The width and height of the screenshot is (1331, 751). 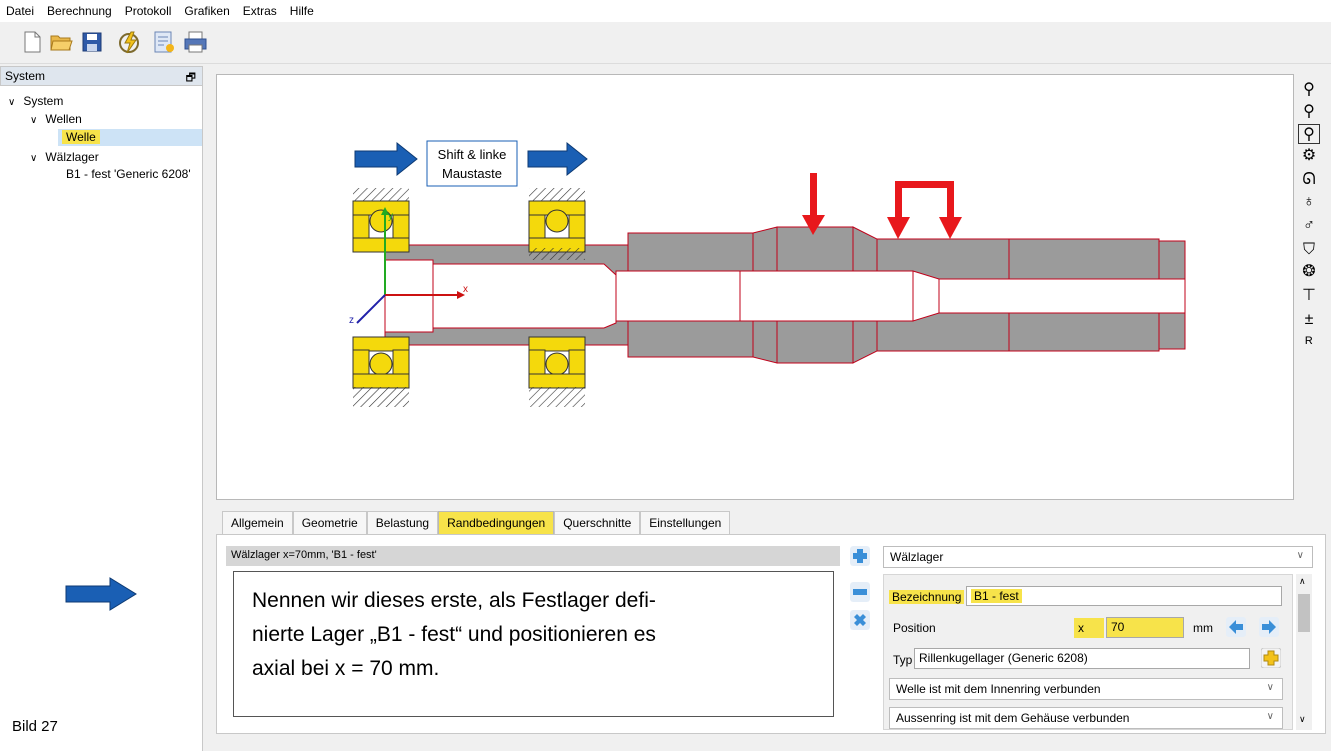 I want to click on outer-ring-value: Aussenring ist mit dem Gehäuse verbunden, so click(x=1013, y=718).